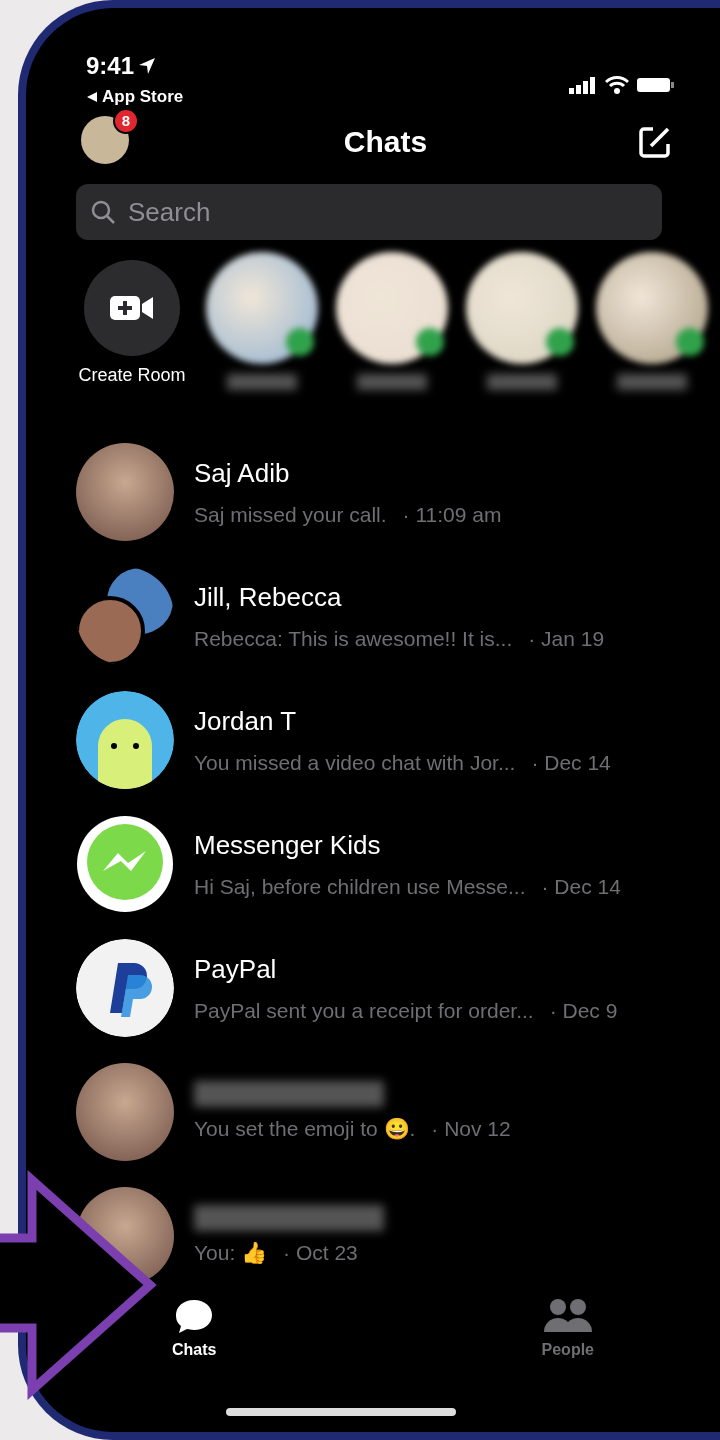  I want to click on back-link: App Store, so click(143, 97).